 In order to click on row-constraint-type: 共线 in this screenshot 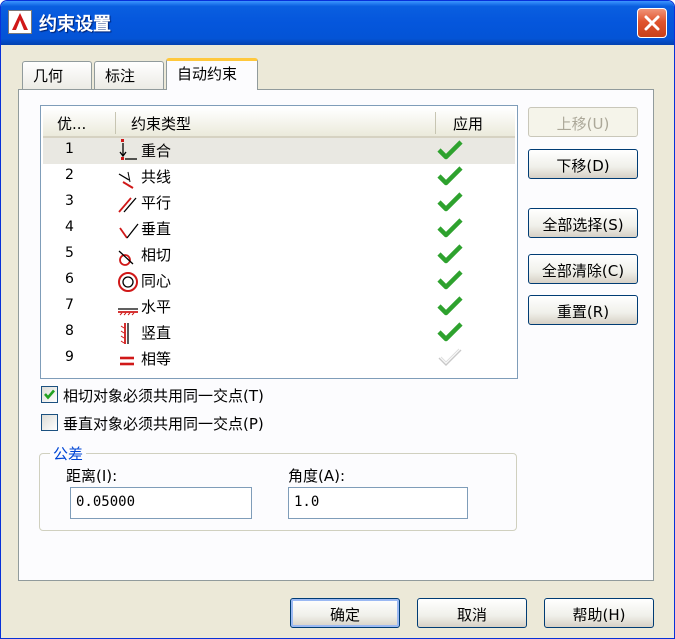, I will do `click(156, 177)`.